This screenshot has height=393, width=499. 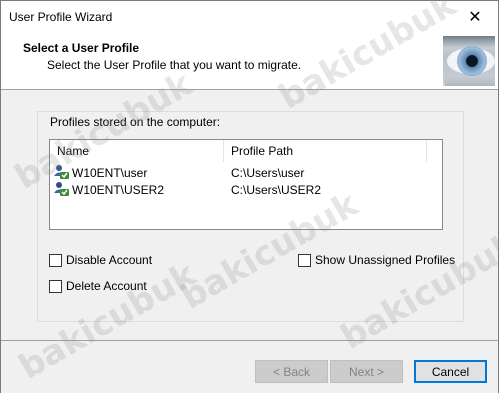 I want to click on page-title: Select a User Profile, so click(x=81, y=48).